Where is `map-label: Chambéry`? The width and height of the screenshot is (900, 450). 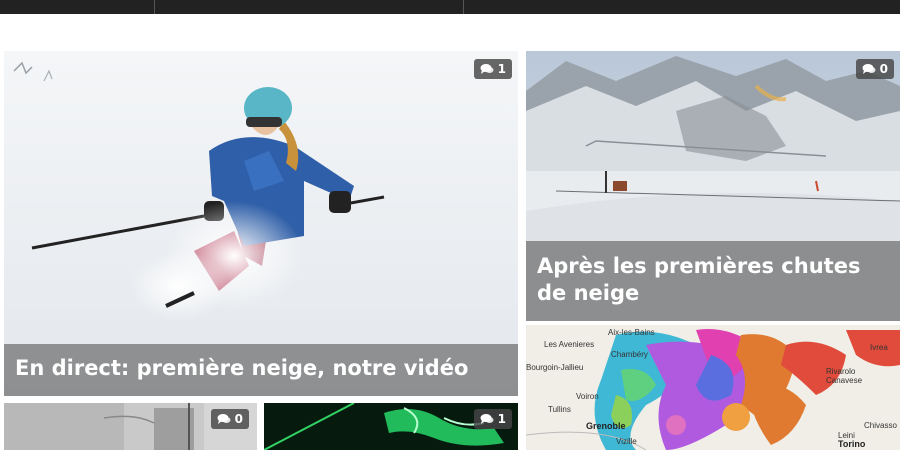 map-label: Chambéry is located at coordinates (629, 354).